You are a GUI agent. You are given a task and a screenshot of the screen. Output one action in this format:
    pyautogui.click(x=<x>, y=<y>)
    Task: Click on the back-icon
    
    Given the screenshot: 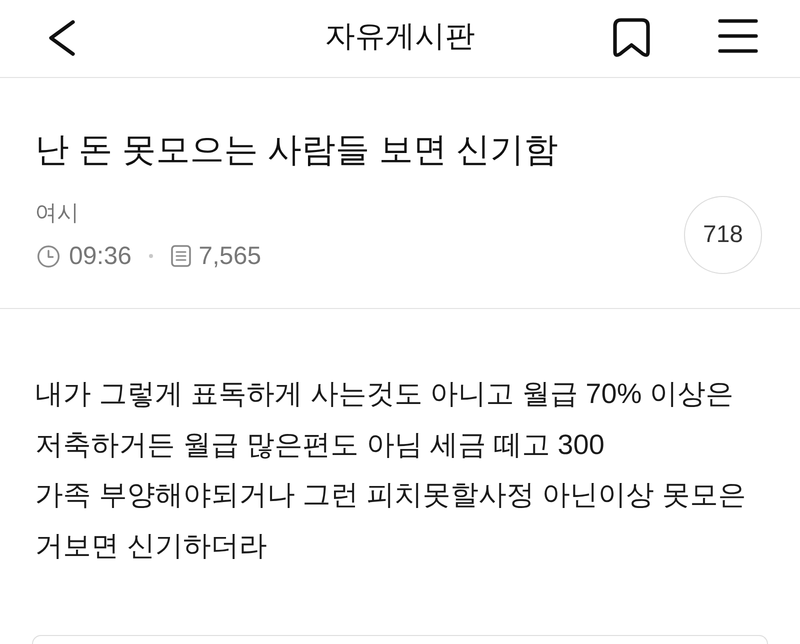 What is the action you would take?
    pyautogui.click(x=62, y=38)
    